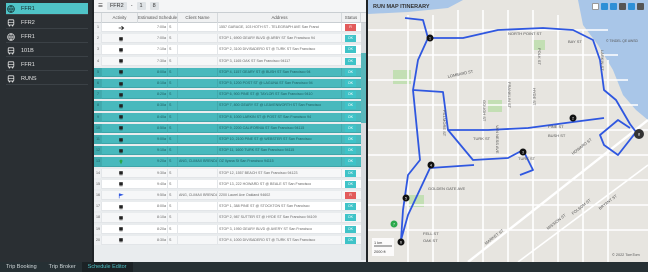  What do you see at coordinates (350, 128) in the screenshot?
I see `status-badge: OK` at bounding box center [350, 128].